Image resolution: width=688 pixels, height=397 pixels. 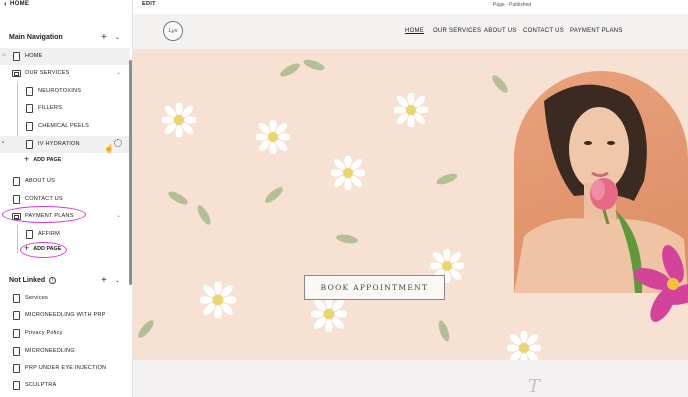 What do you see at coordinates (410, 378) in the screenshot?
I see `next-section: T` at bounding box center [410, 378].